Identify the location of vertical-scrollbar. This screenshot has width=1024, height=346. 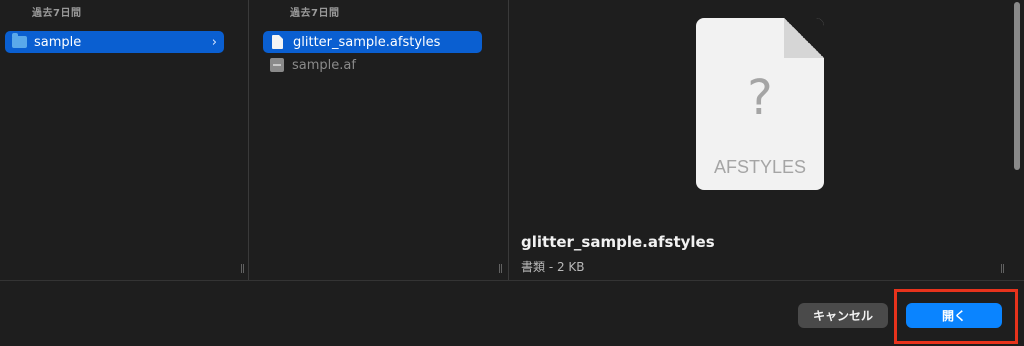
(1017, 86).